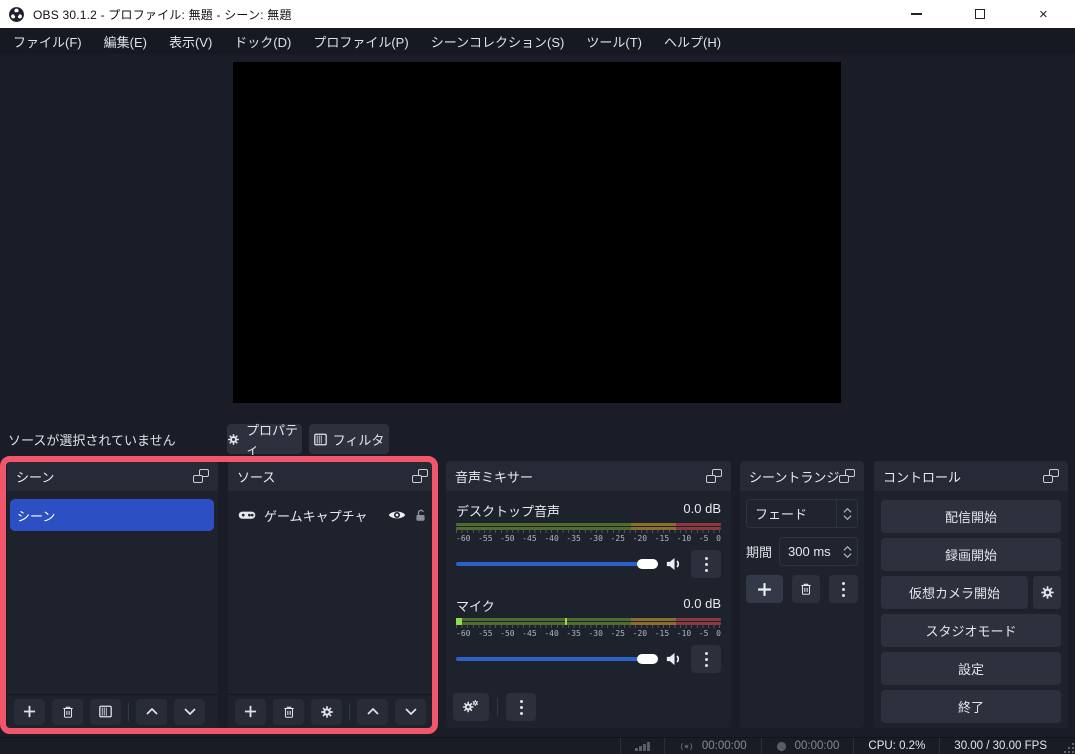 The height and width of the screenshot is (754, 1075). Describe the element at coordinates (372, 711) in the screenshot. I see `move-source-up-button` at that location.